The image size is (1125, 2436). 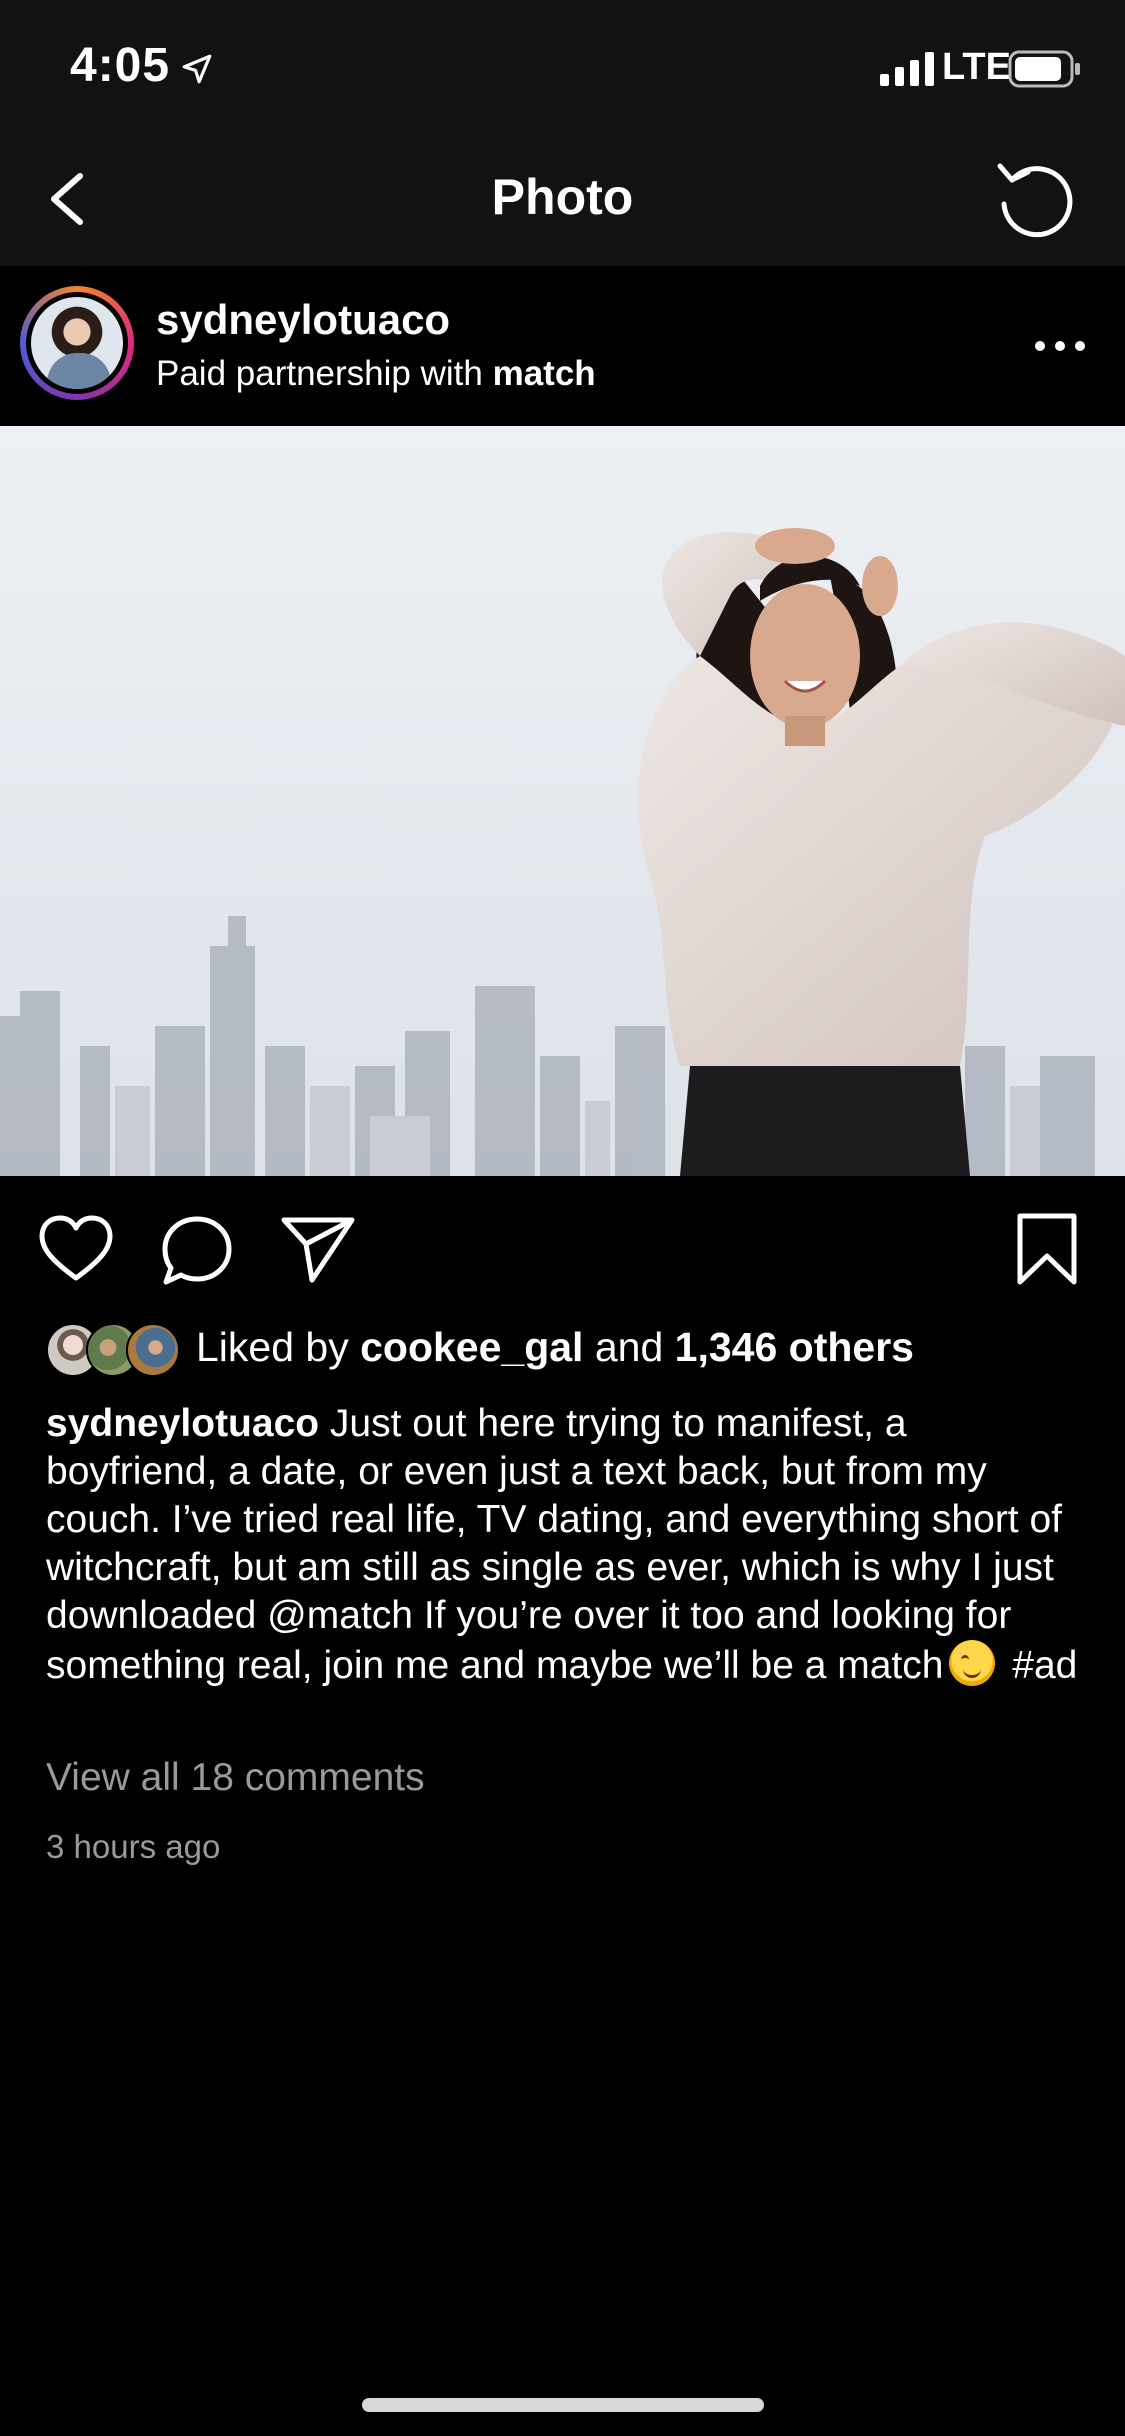 I want to click on avatar, so click(x=77, y=343).